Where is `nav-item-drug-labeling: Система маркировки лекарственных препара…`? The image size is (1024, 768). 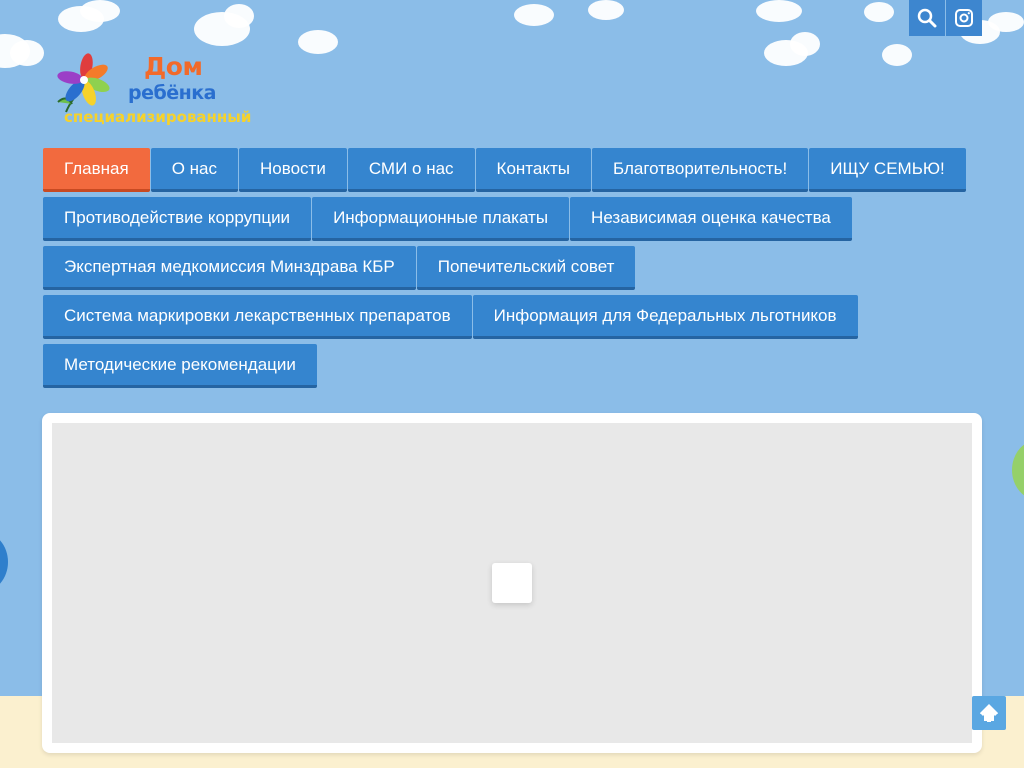
nav-item-drug-labeling: Система маркировки лекарственных препара… is located at coordinates (257, 317).